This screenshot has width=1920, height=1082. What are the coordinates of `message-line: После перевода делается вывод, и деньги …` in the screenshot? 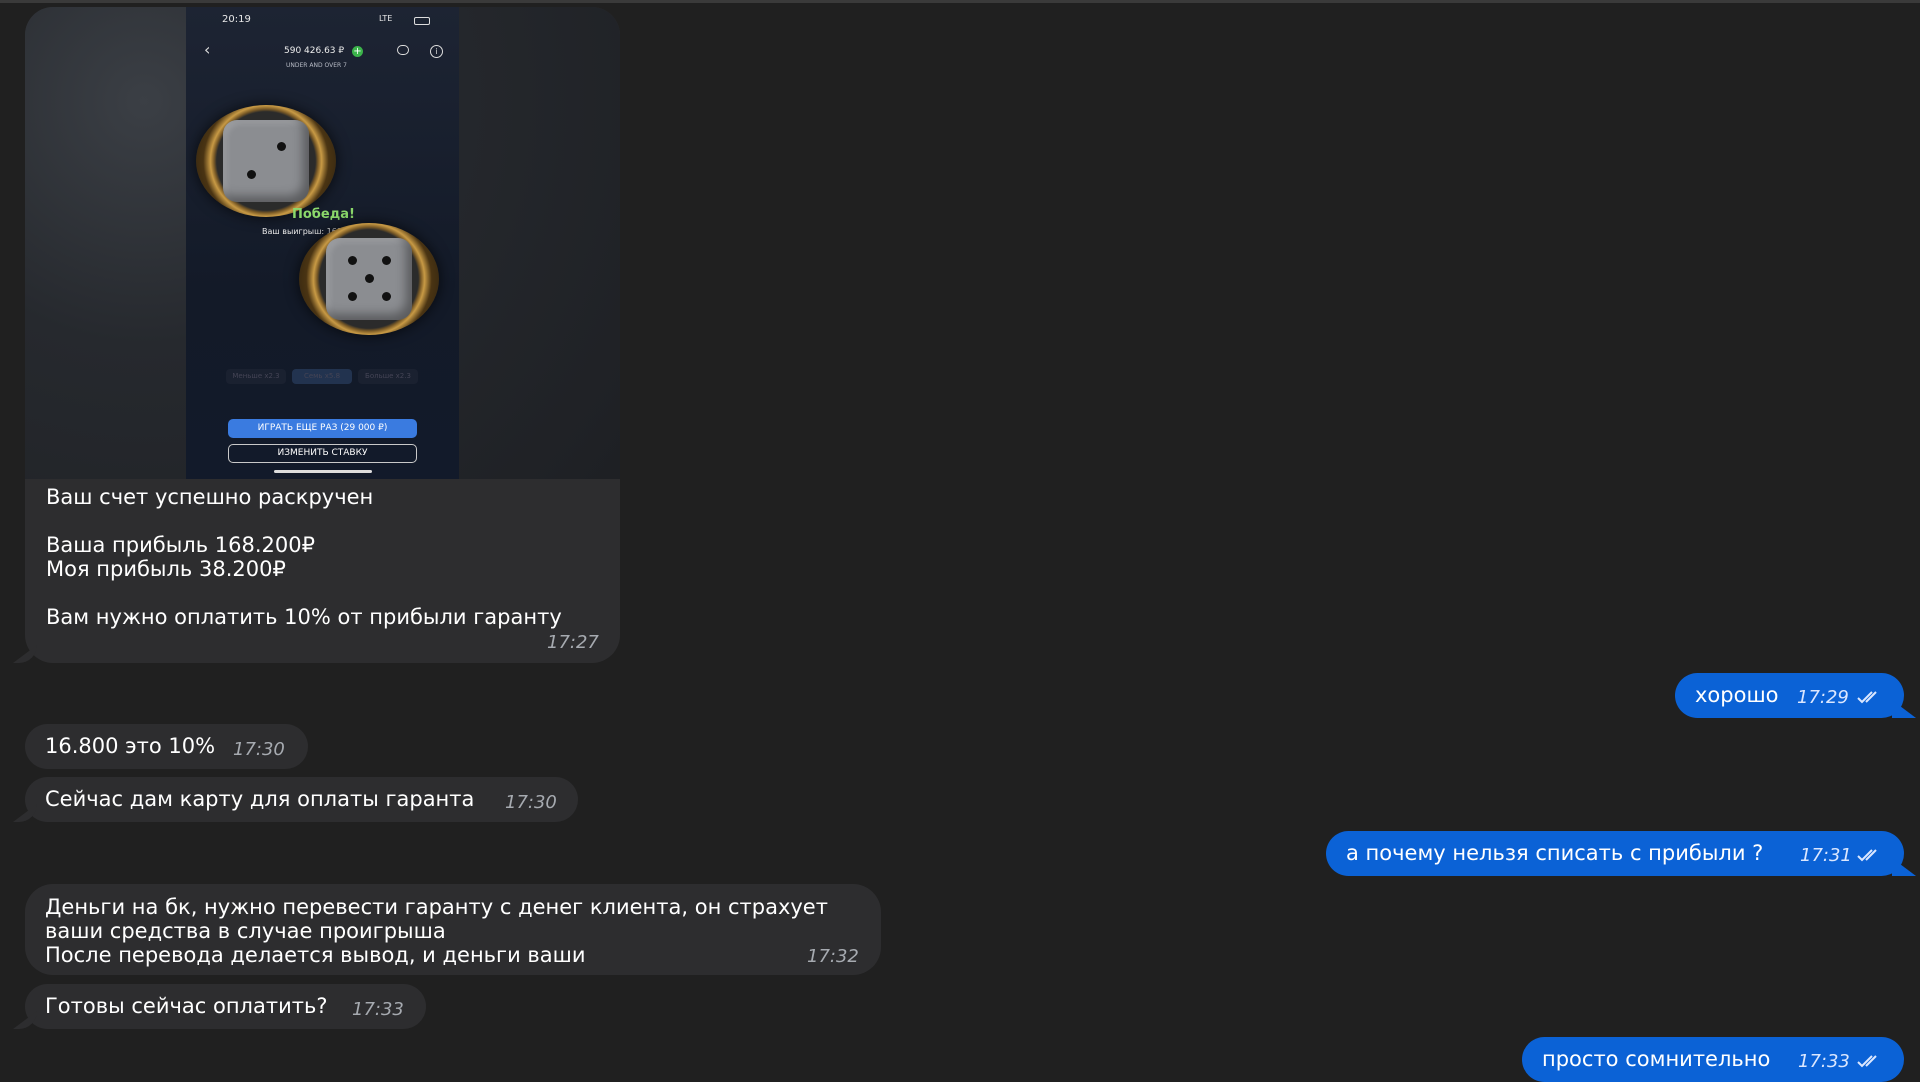 It's located at (315, 955).